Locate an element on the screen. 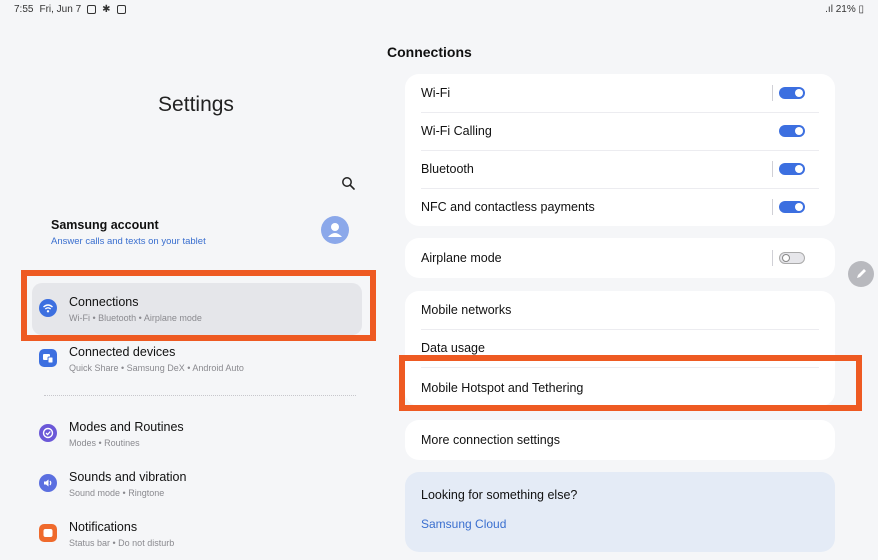 This screenshot has height=560, width=878. gallery-icon is located at coordinates (92, 9).